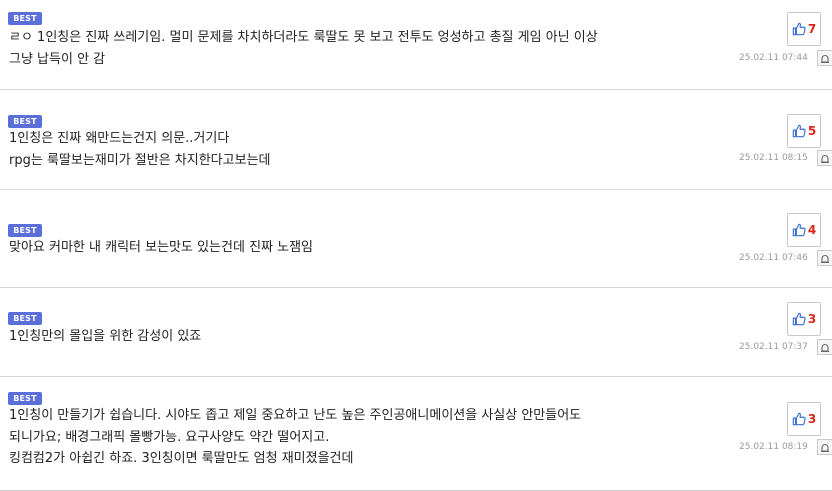 The width and height of the screenshot is (832, 491). Describe the element at coordinates (773, 58) in the screenshot. I see `comment-date: 25.02.11 07:44` at that location.